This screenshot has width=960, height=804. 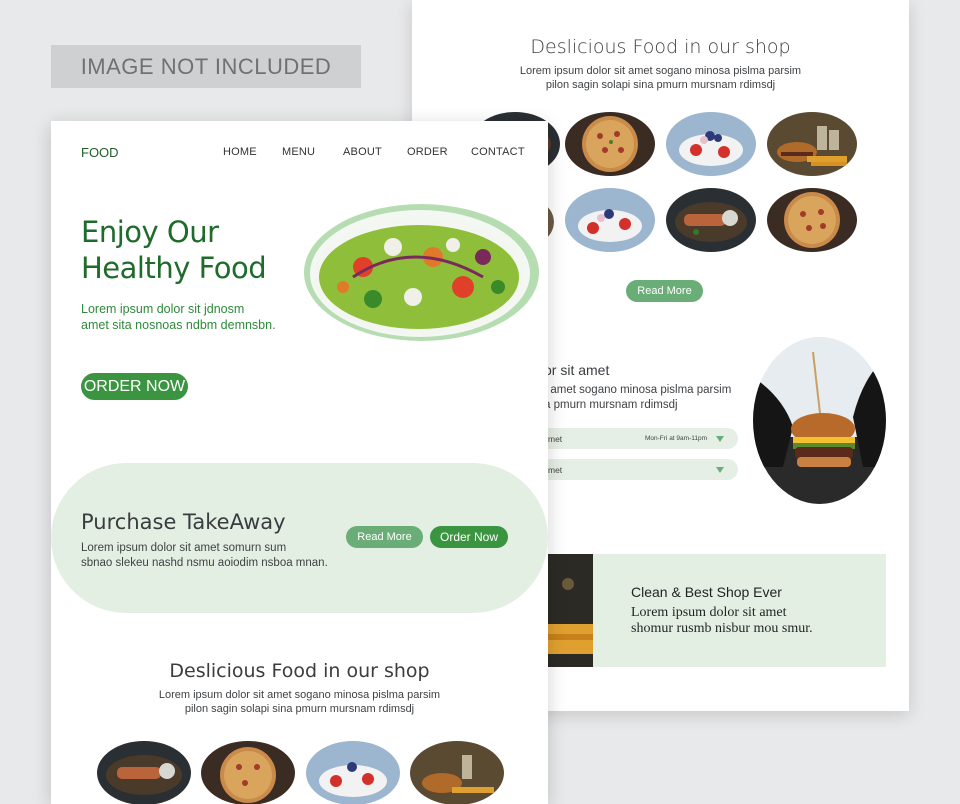 I want to click on nav-menu: MENU, so click(x=298, y=152).